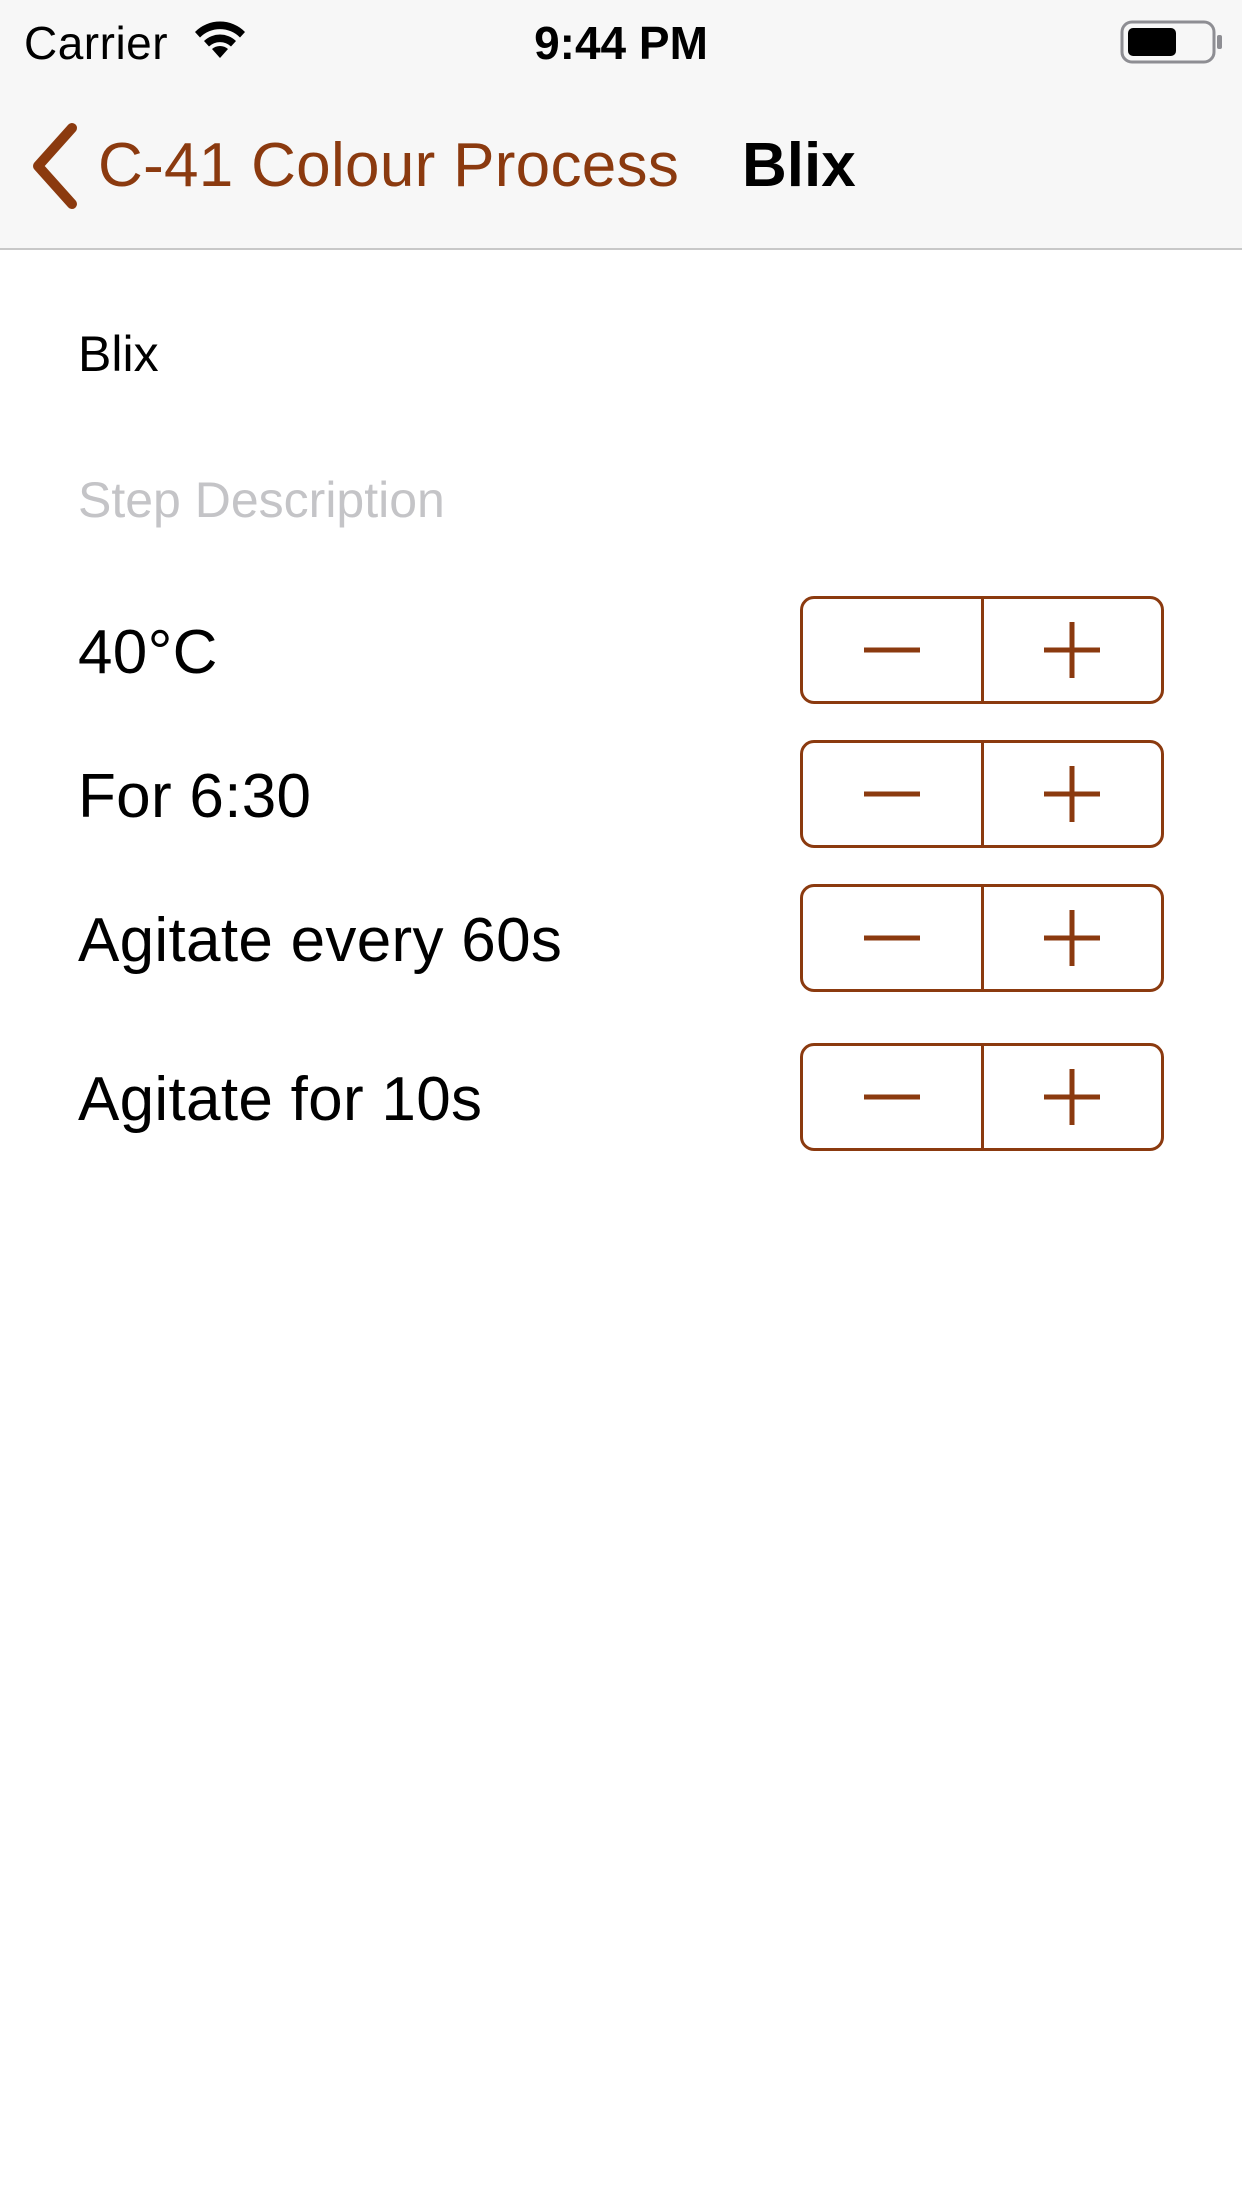  What do you see at coordinates (55, 166) in the screenshot?
I see `chevron-left-icon` at bounding box center [55, 166].